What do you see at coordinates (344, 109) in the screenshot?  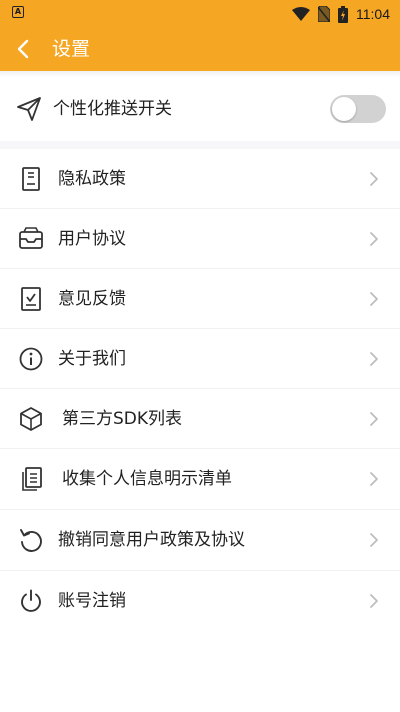 I see `toggle-knob` at bounding box center [344, 109].